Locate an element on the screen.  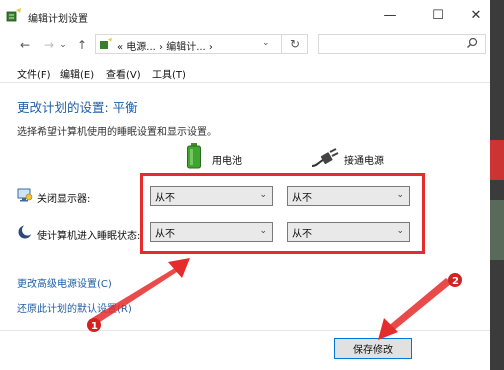
sleep-moon-icon is located at coordinates (25, 231).